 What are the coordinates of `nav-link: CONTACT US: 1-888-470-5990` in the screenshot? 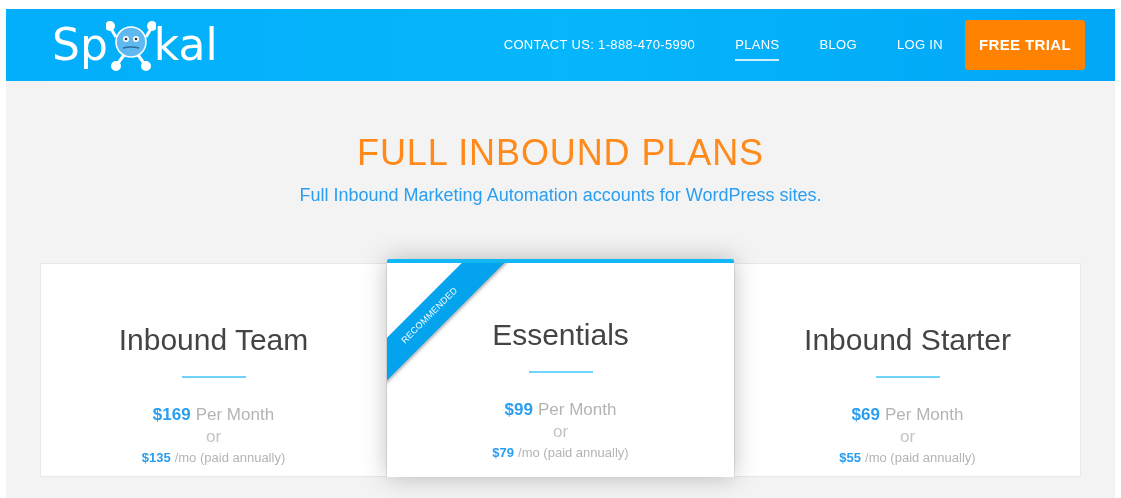 It's located at (599, 48).